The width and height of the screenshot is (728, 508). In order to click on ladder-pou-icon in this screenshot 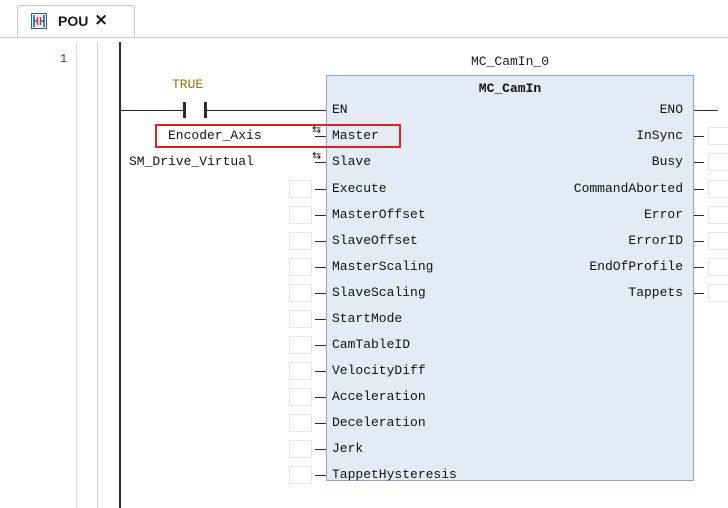, I will do `click(39, 21)`.